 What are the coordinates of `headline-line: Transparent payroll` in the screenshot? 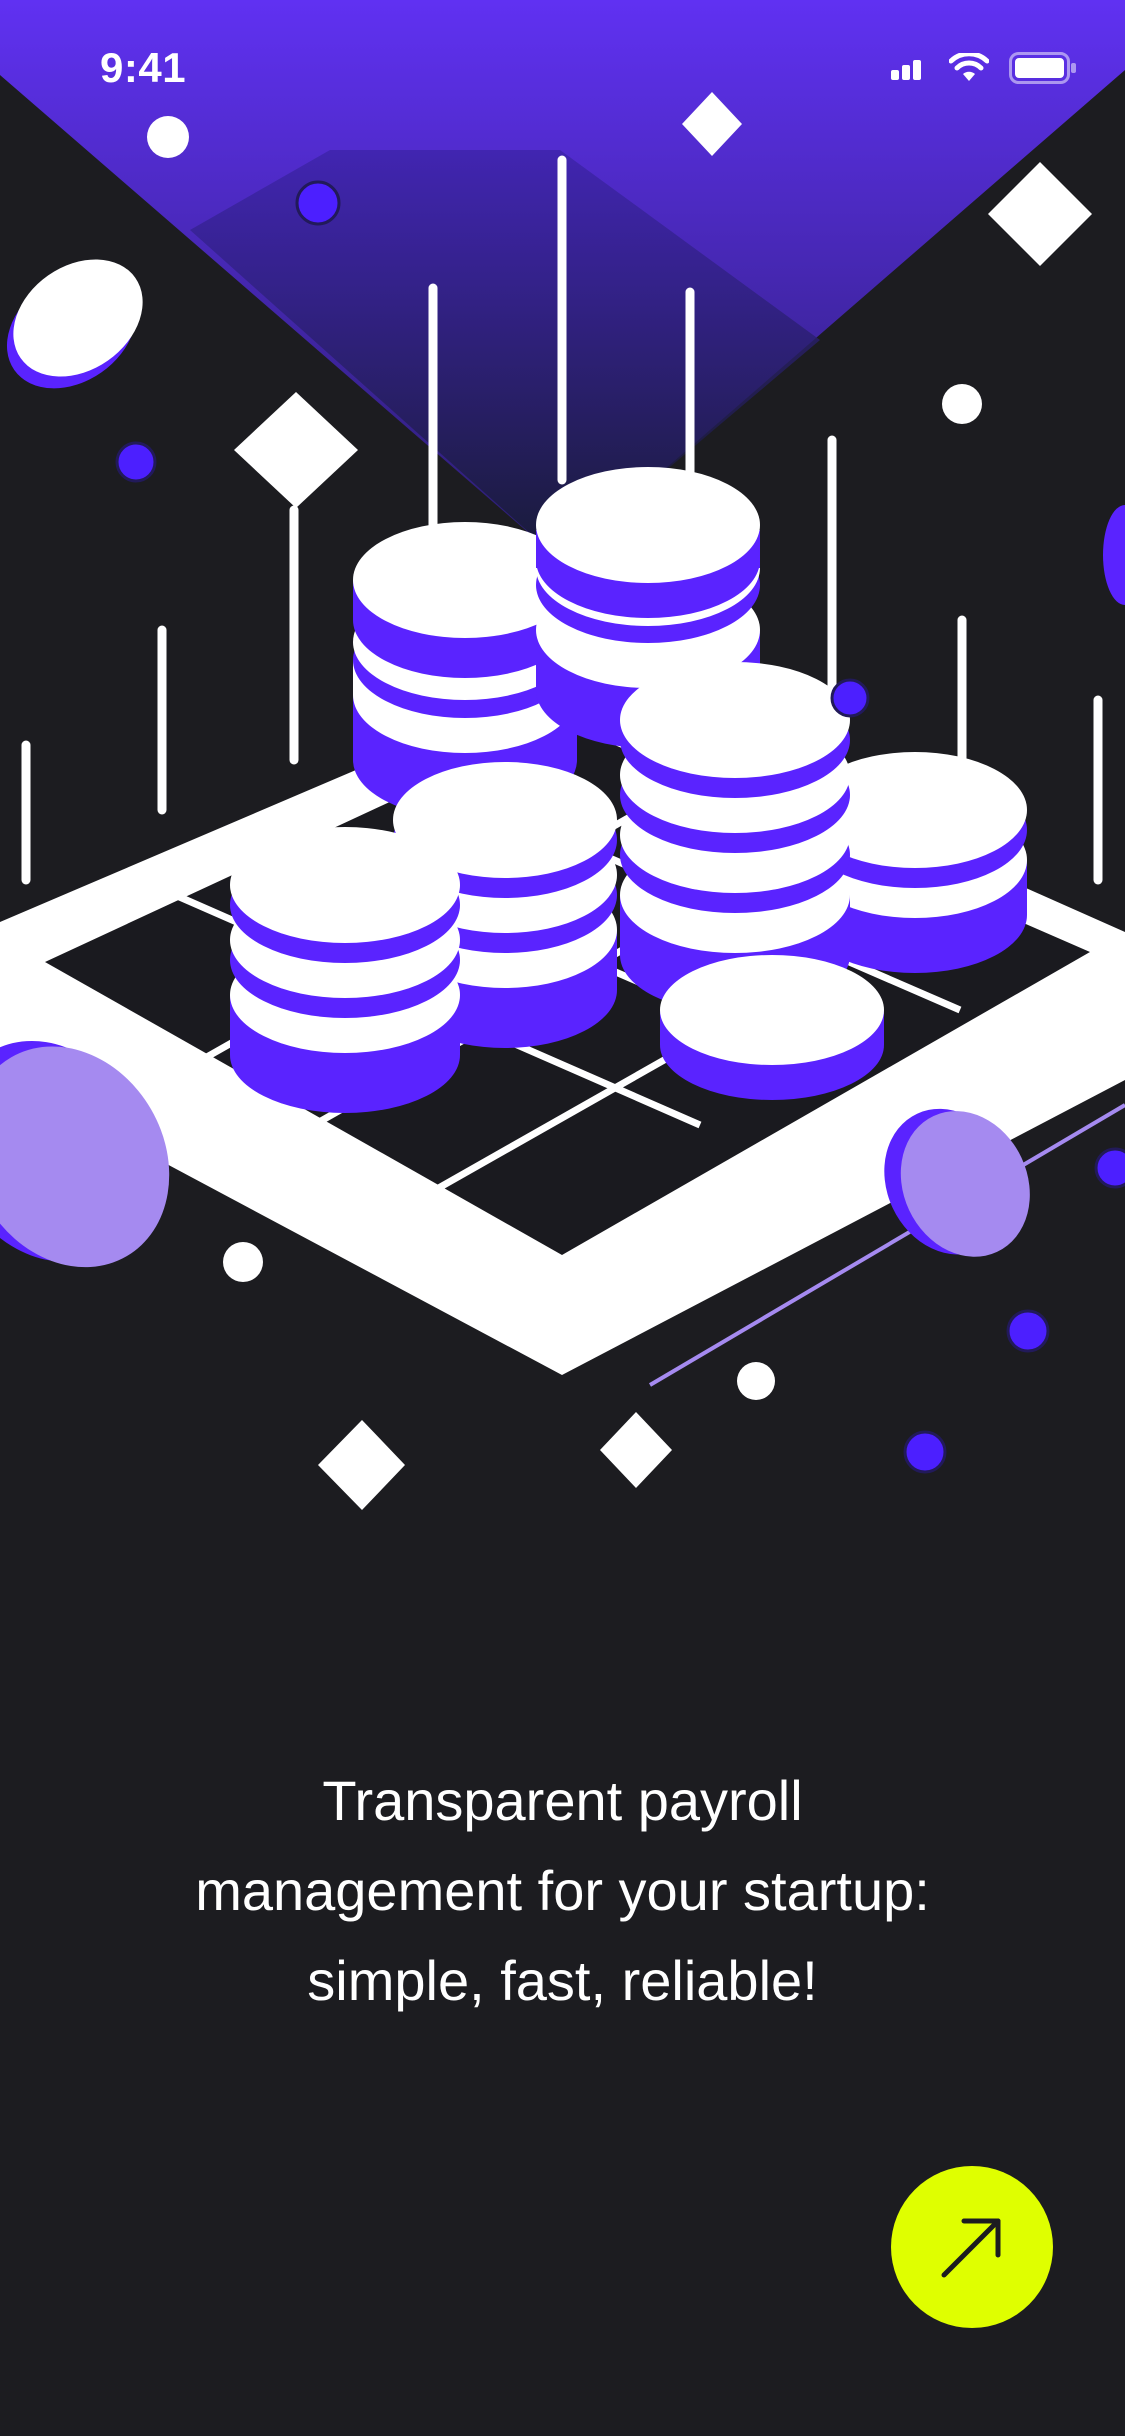 It's located at (562, 1800).